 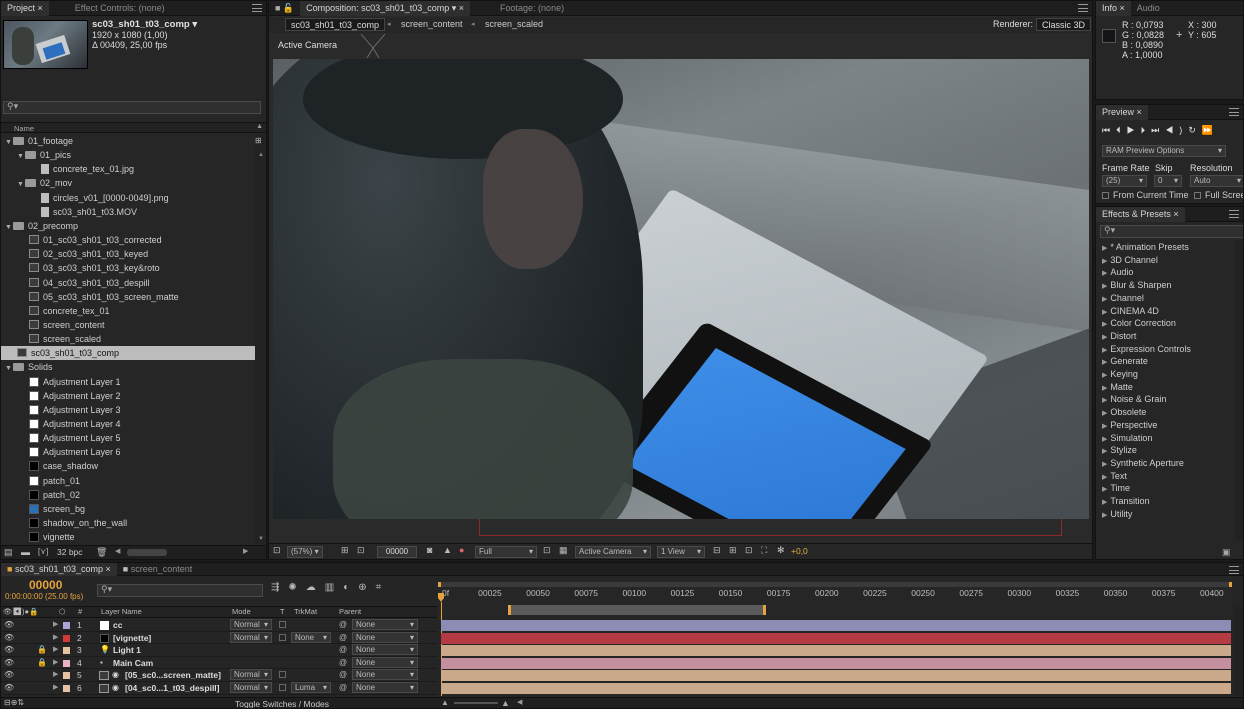 What do you see at coordinates (132, 107) in the screenshot?
I see `project-search-input: ⚲▾` at bounding box center [132, 107].